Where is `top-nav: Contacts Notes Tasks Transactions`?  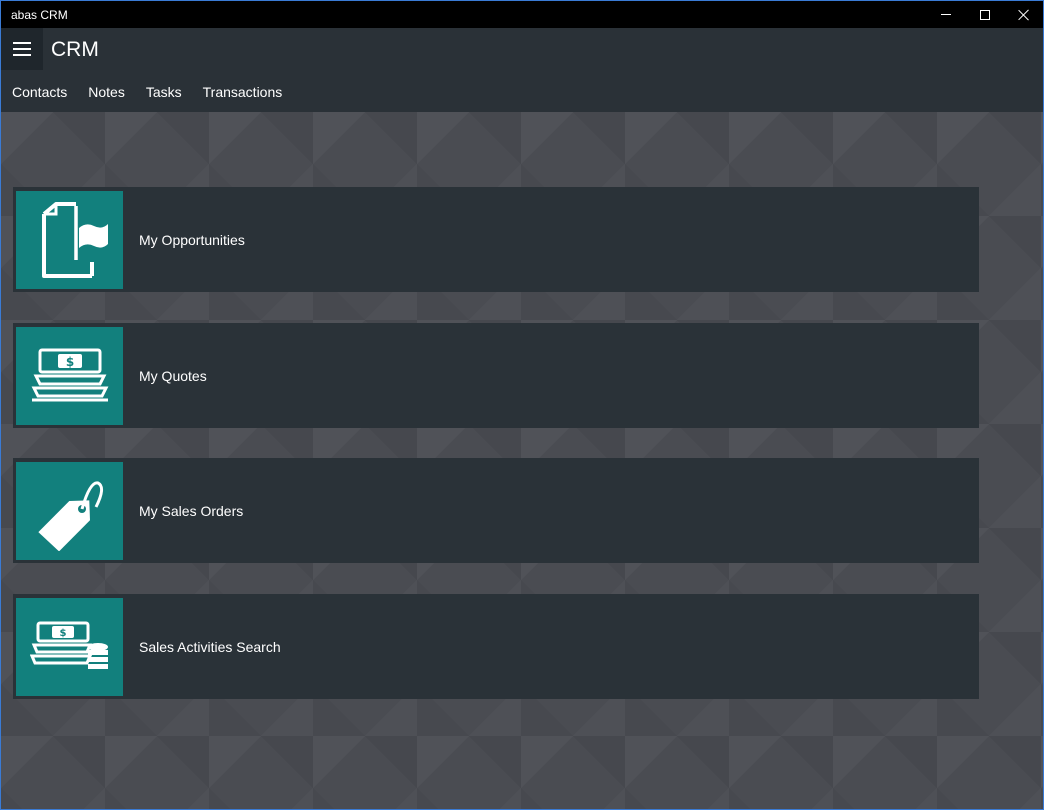 top-nav: Contacts Notes Tasks Transactions is located at coordinates (146, 92).